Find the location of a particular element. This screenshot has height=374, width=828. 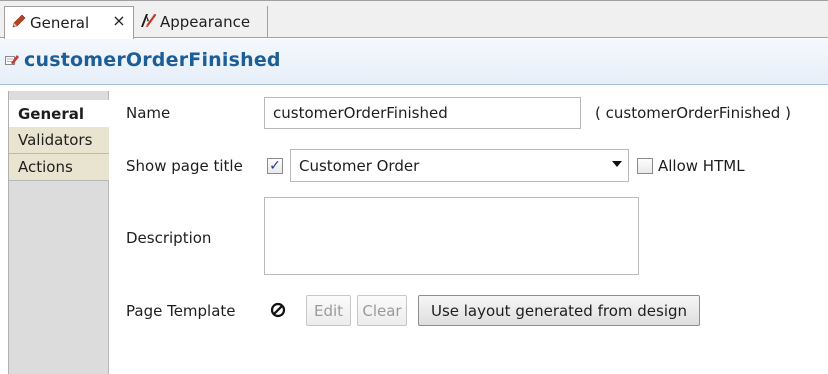

checkmark-icon: ✓ is located at coordinates (275, 166).